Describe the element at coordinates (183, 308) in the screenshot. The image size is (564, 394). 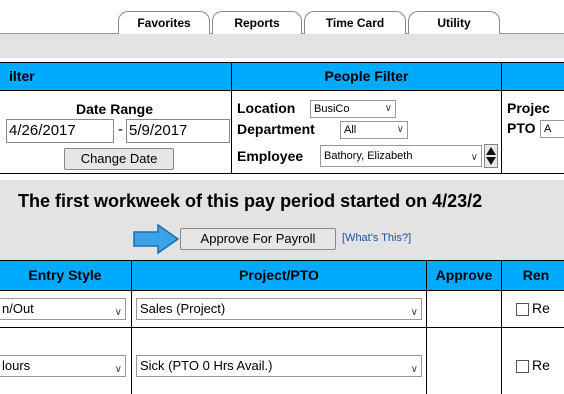
I see `project-value: Sales (Project)` at that location.